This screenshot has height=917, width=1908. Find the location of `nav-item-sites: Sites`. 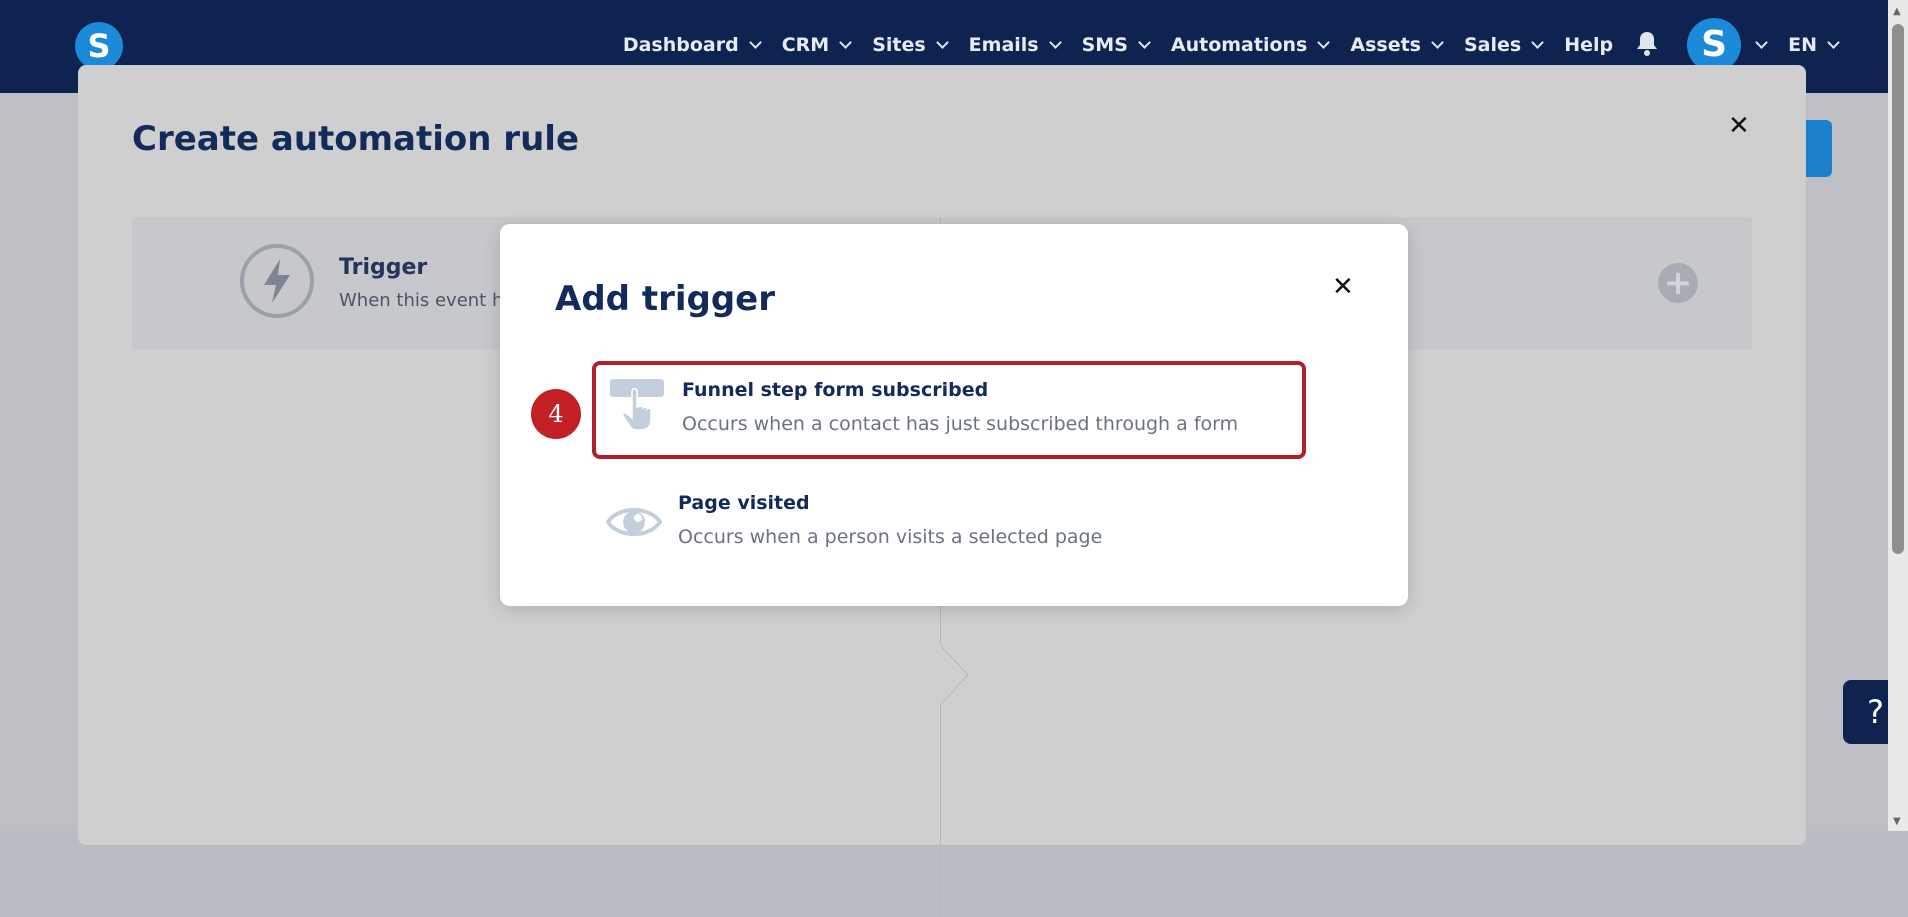

nav-item-sites: Sites is located at coordinates (910, 45).